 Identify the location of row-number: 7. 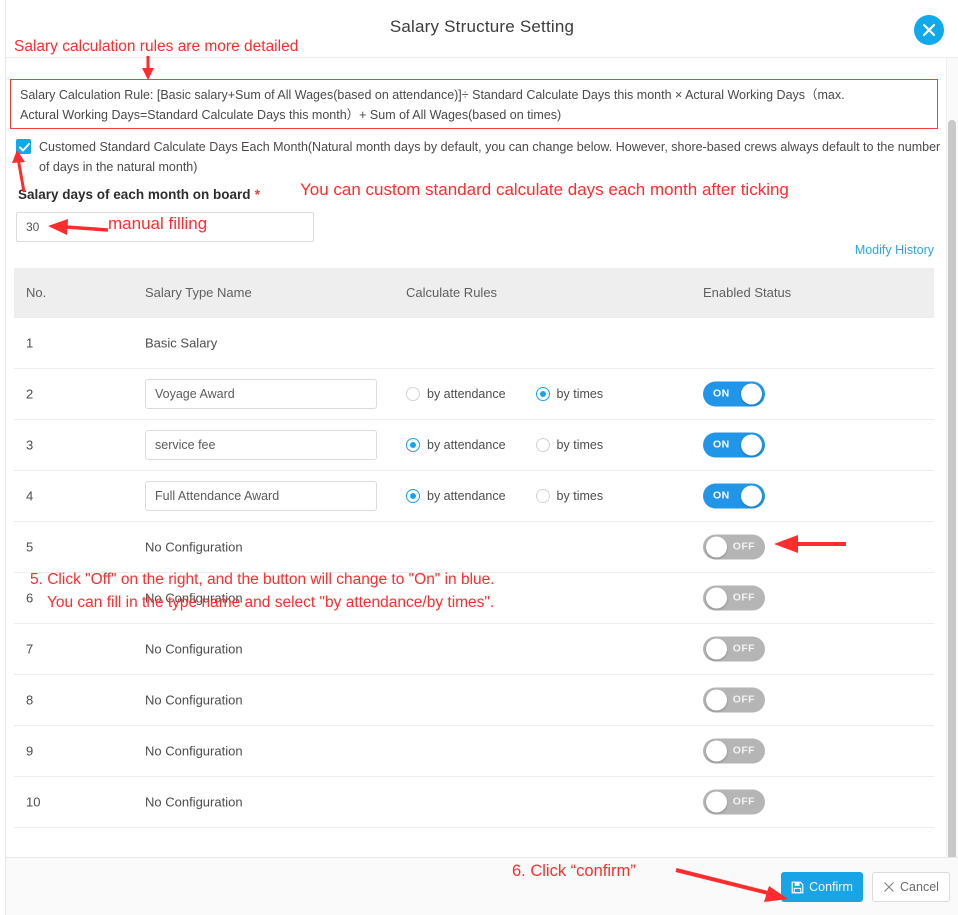
(30, 649).